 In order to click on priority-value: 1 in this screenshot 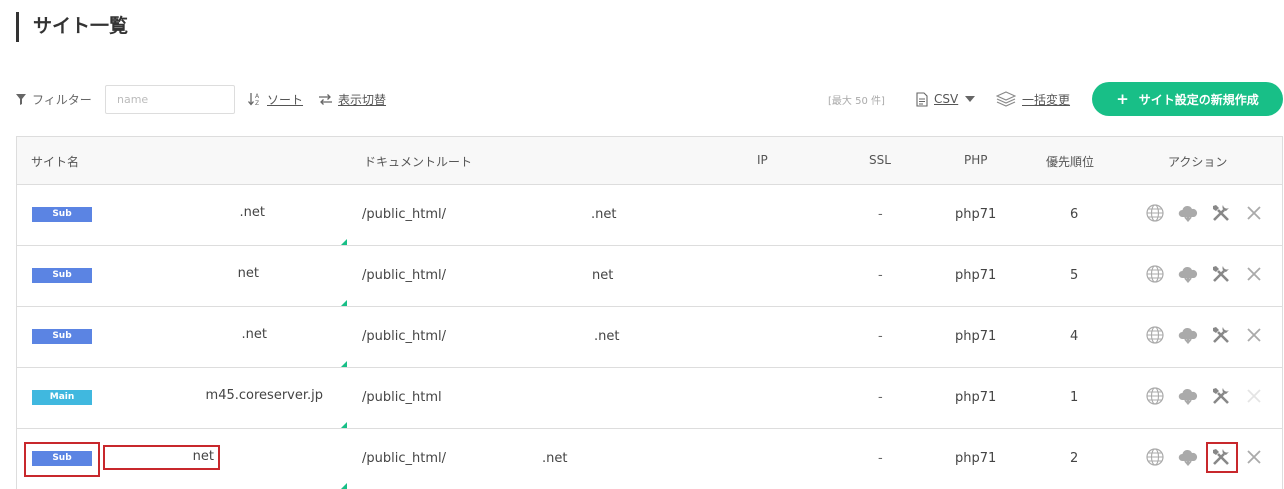, I will do `click(1074, 397)`.